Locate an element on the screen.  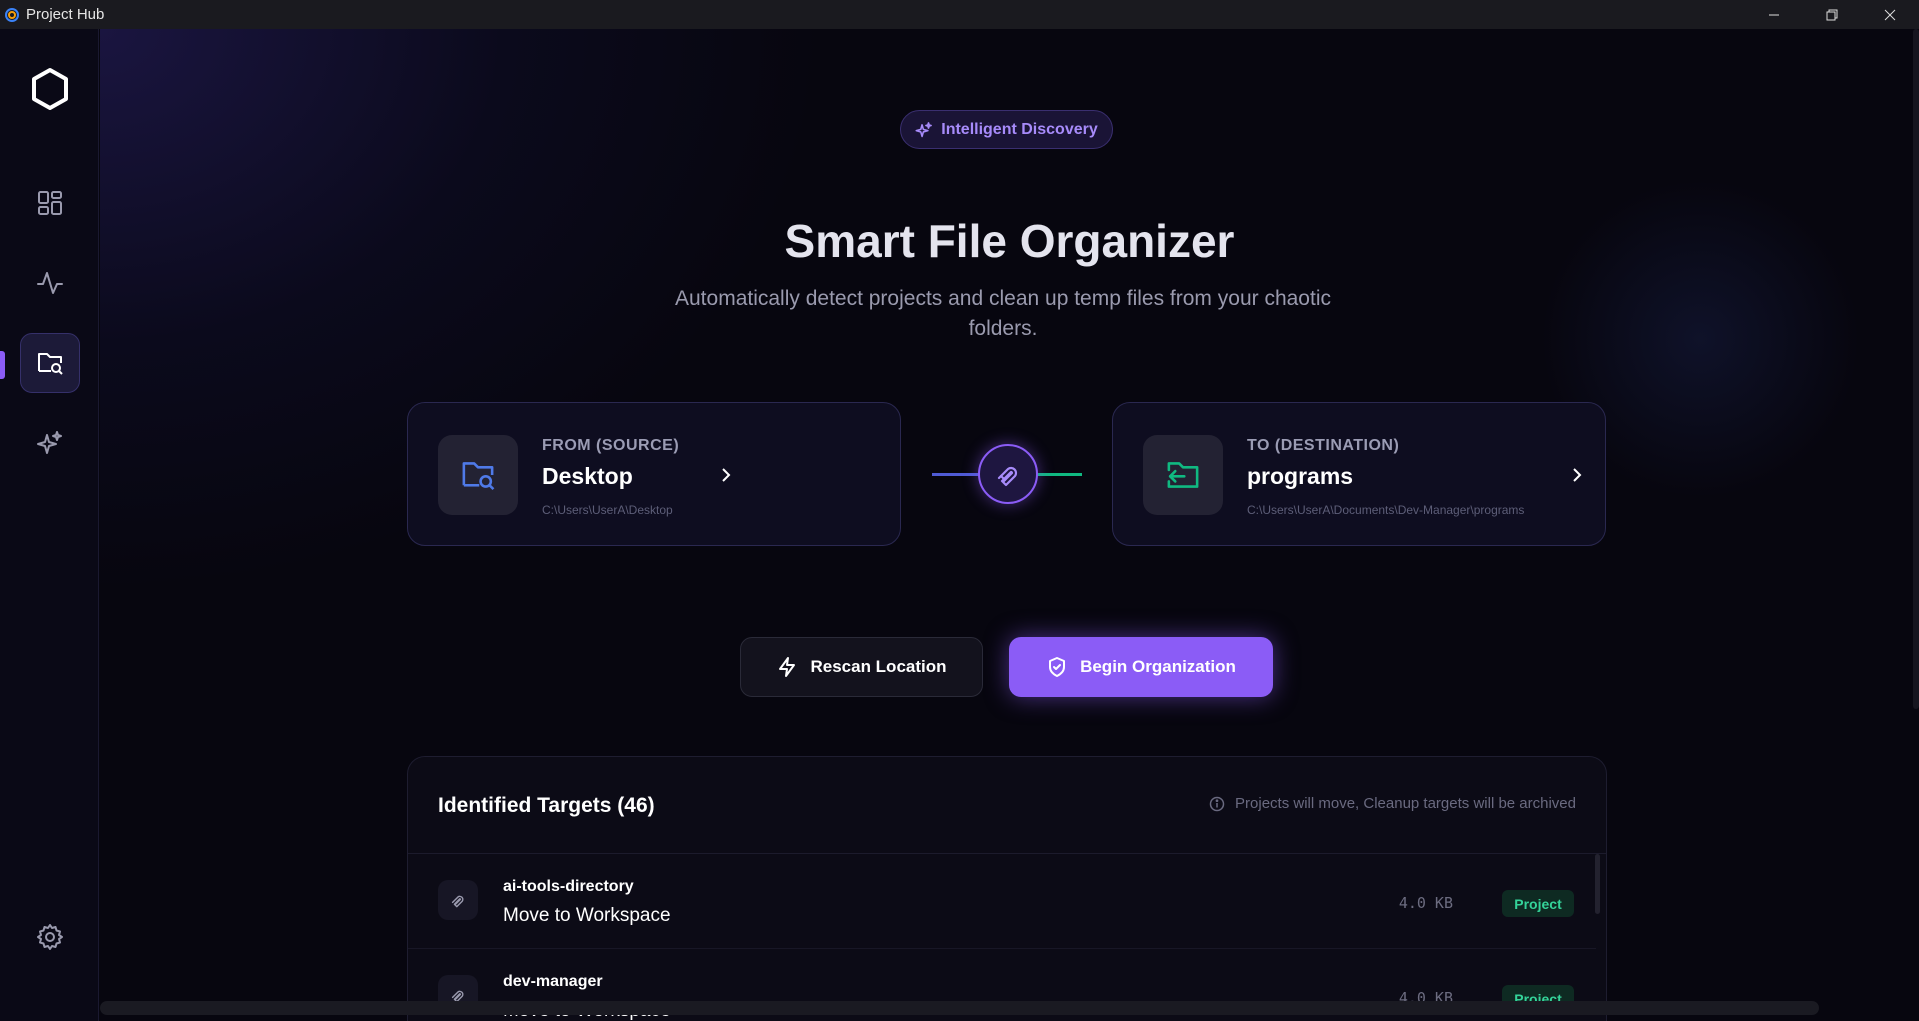
destination-icon-box is located at coordinates (1183, 475).